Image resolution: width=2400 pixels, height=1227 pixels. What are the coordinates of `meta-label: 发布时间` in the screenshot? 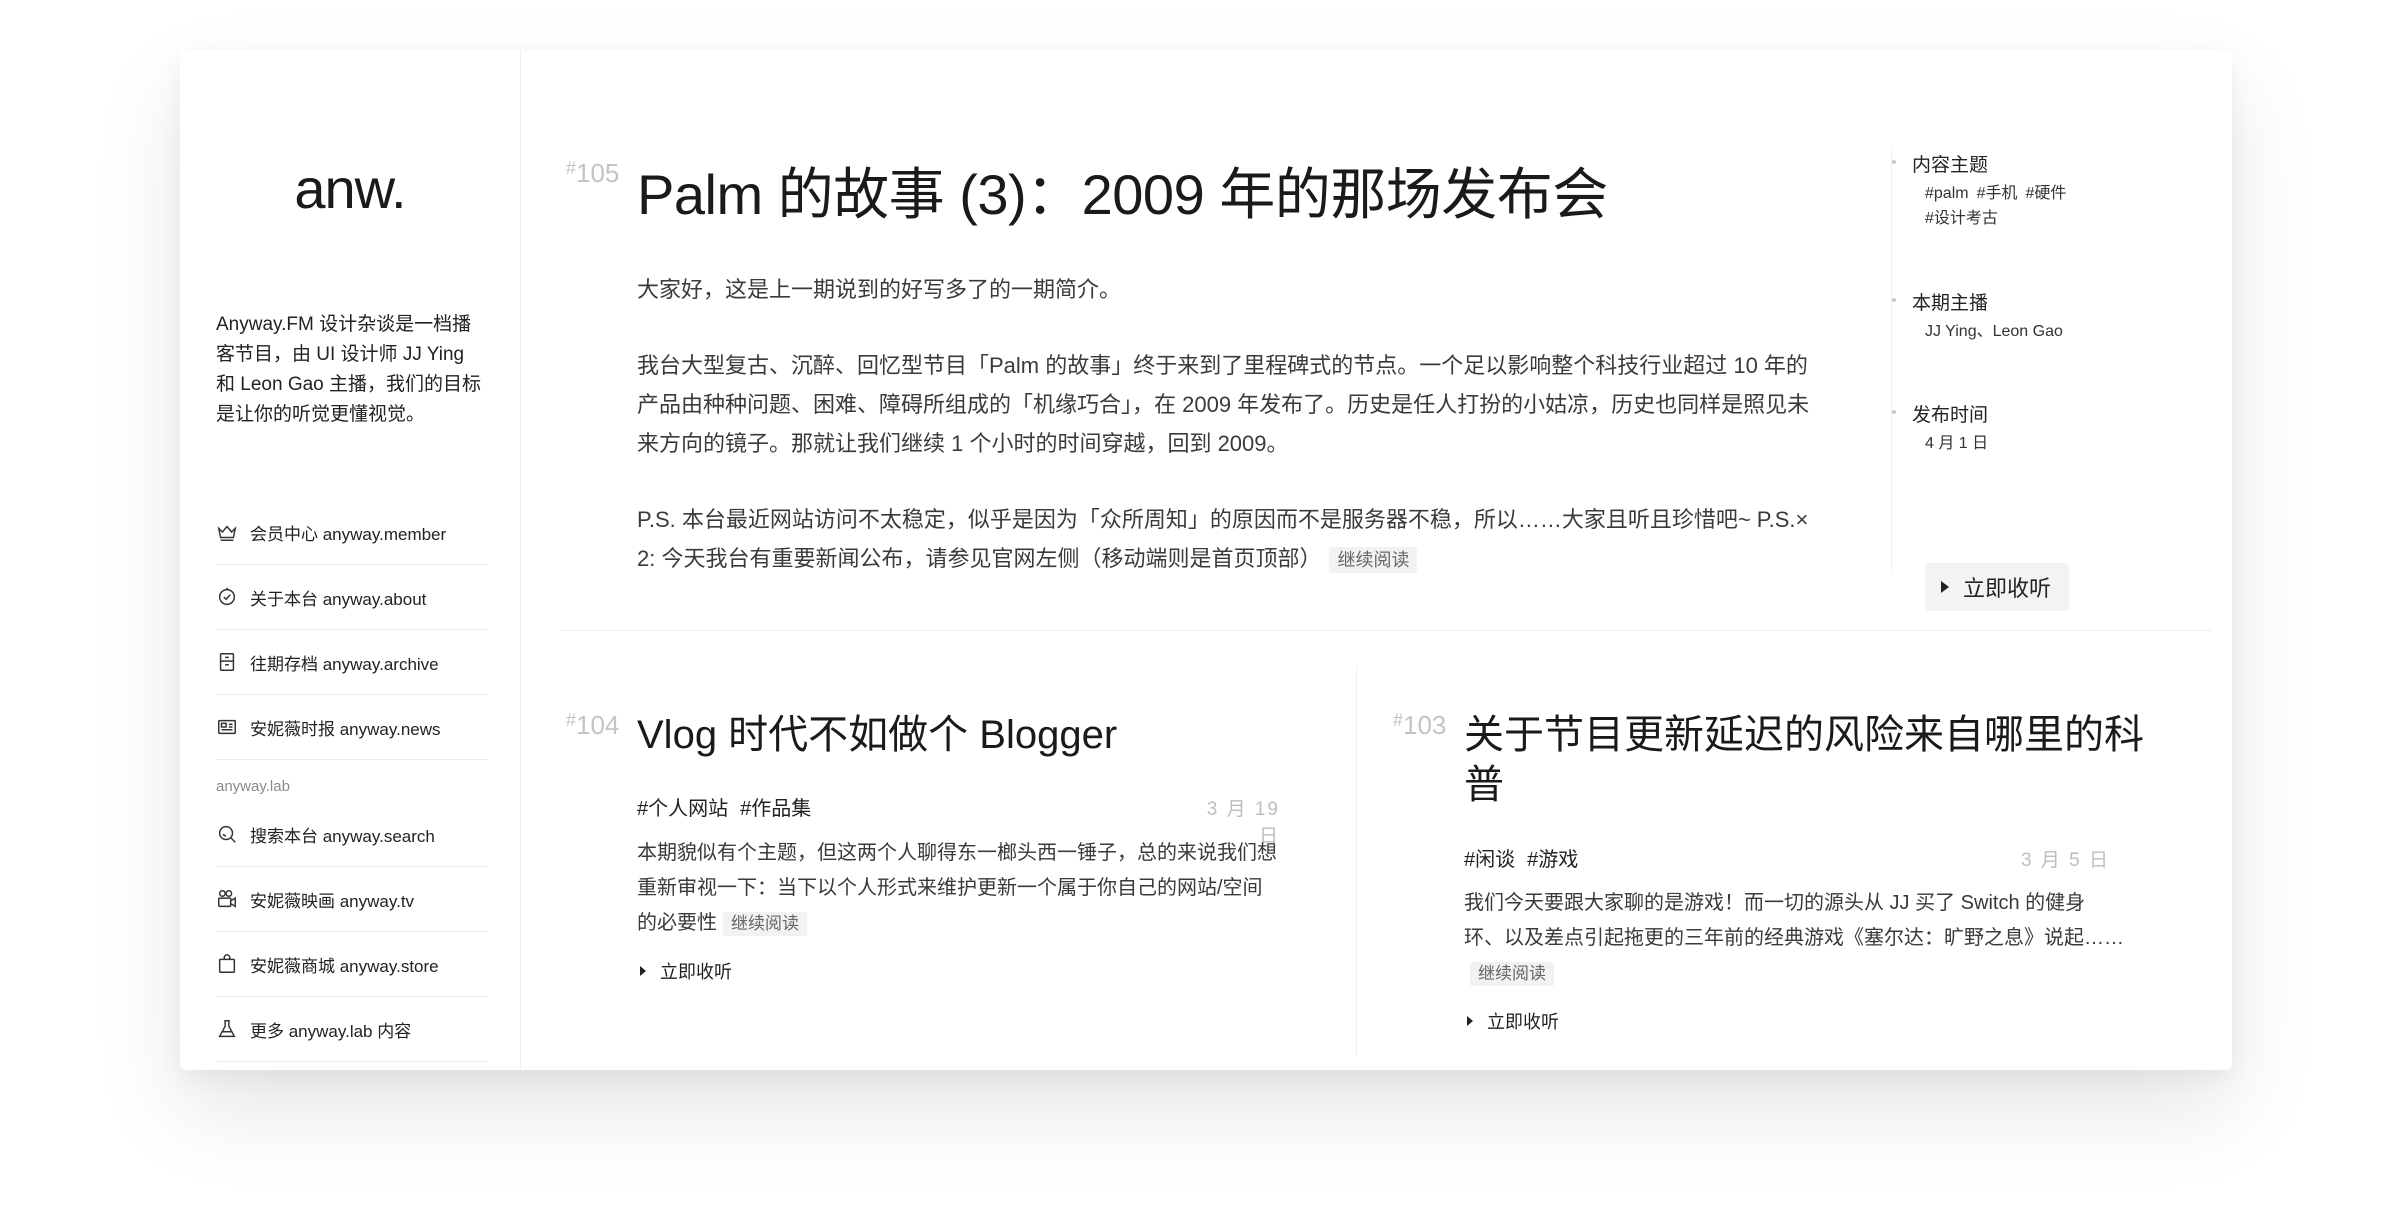 It's located at (1940, 413).